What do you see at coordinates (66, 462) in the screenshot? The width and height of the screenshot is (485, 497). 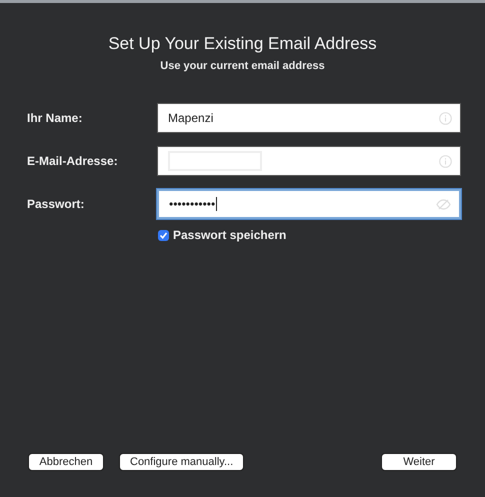 I see `dialog-button: Abbrechen` at bounding box center [66, 462].